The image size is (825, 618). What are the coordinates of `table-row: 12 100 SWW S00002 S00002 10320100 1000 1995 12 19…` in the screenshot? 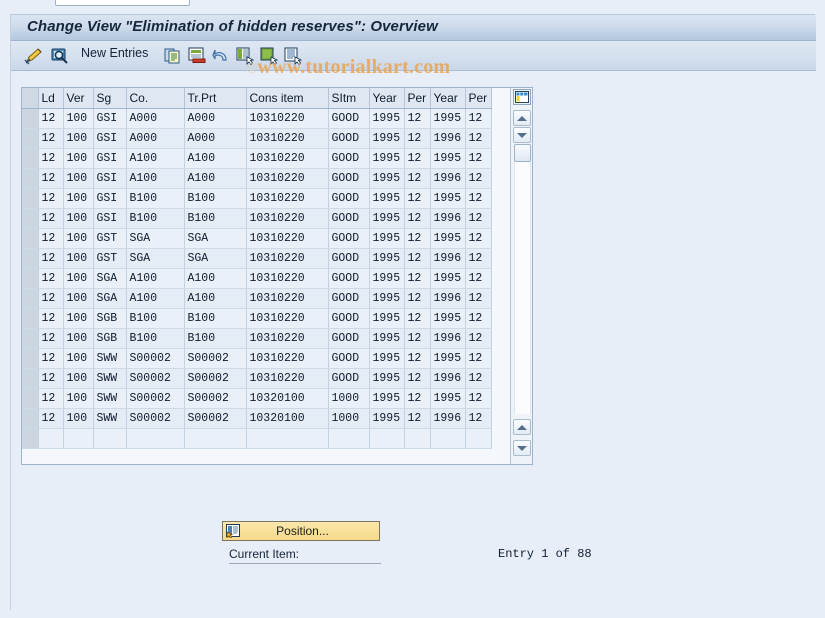 It's located at (257, 398).